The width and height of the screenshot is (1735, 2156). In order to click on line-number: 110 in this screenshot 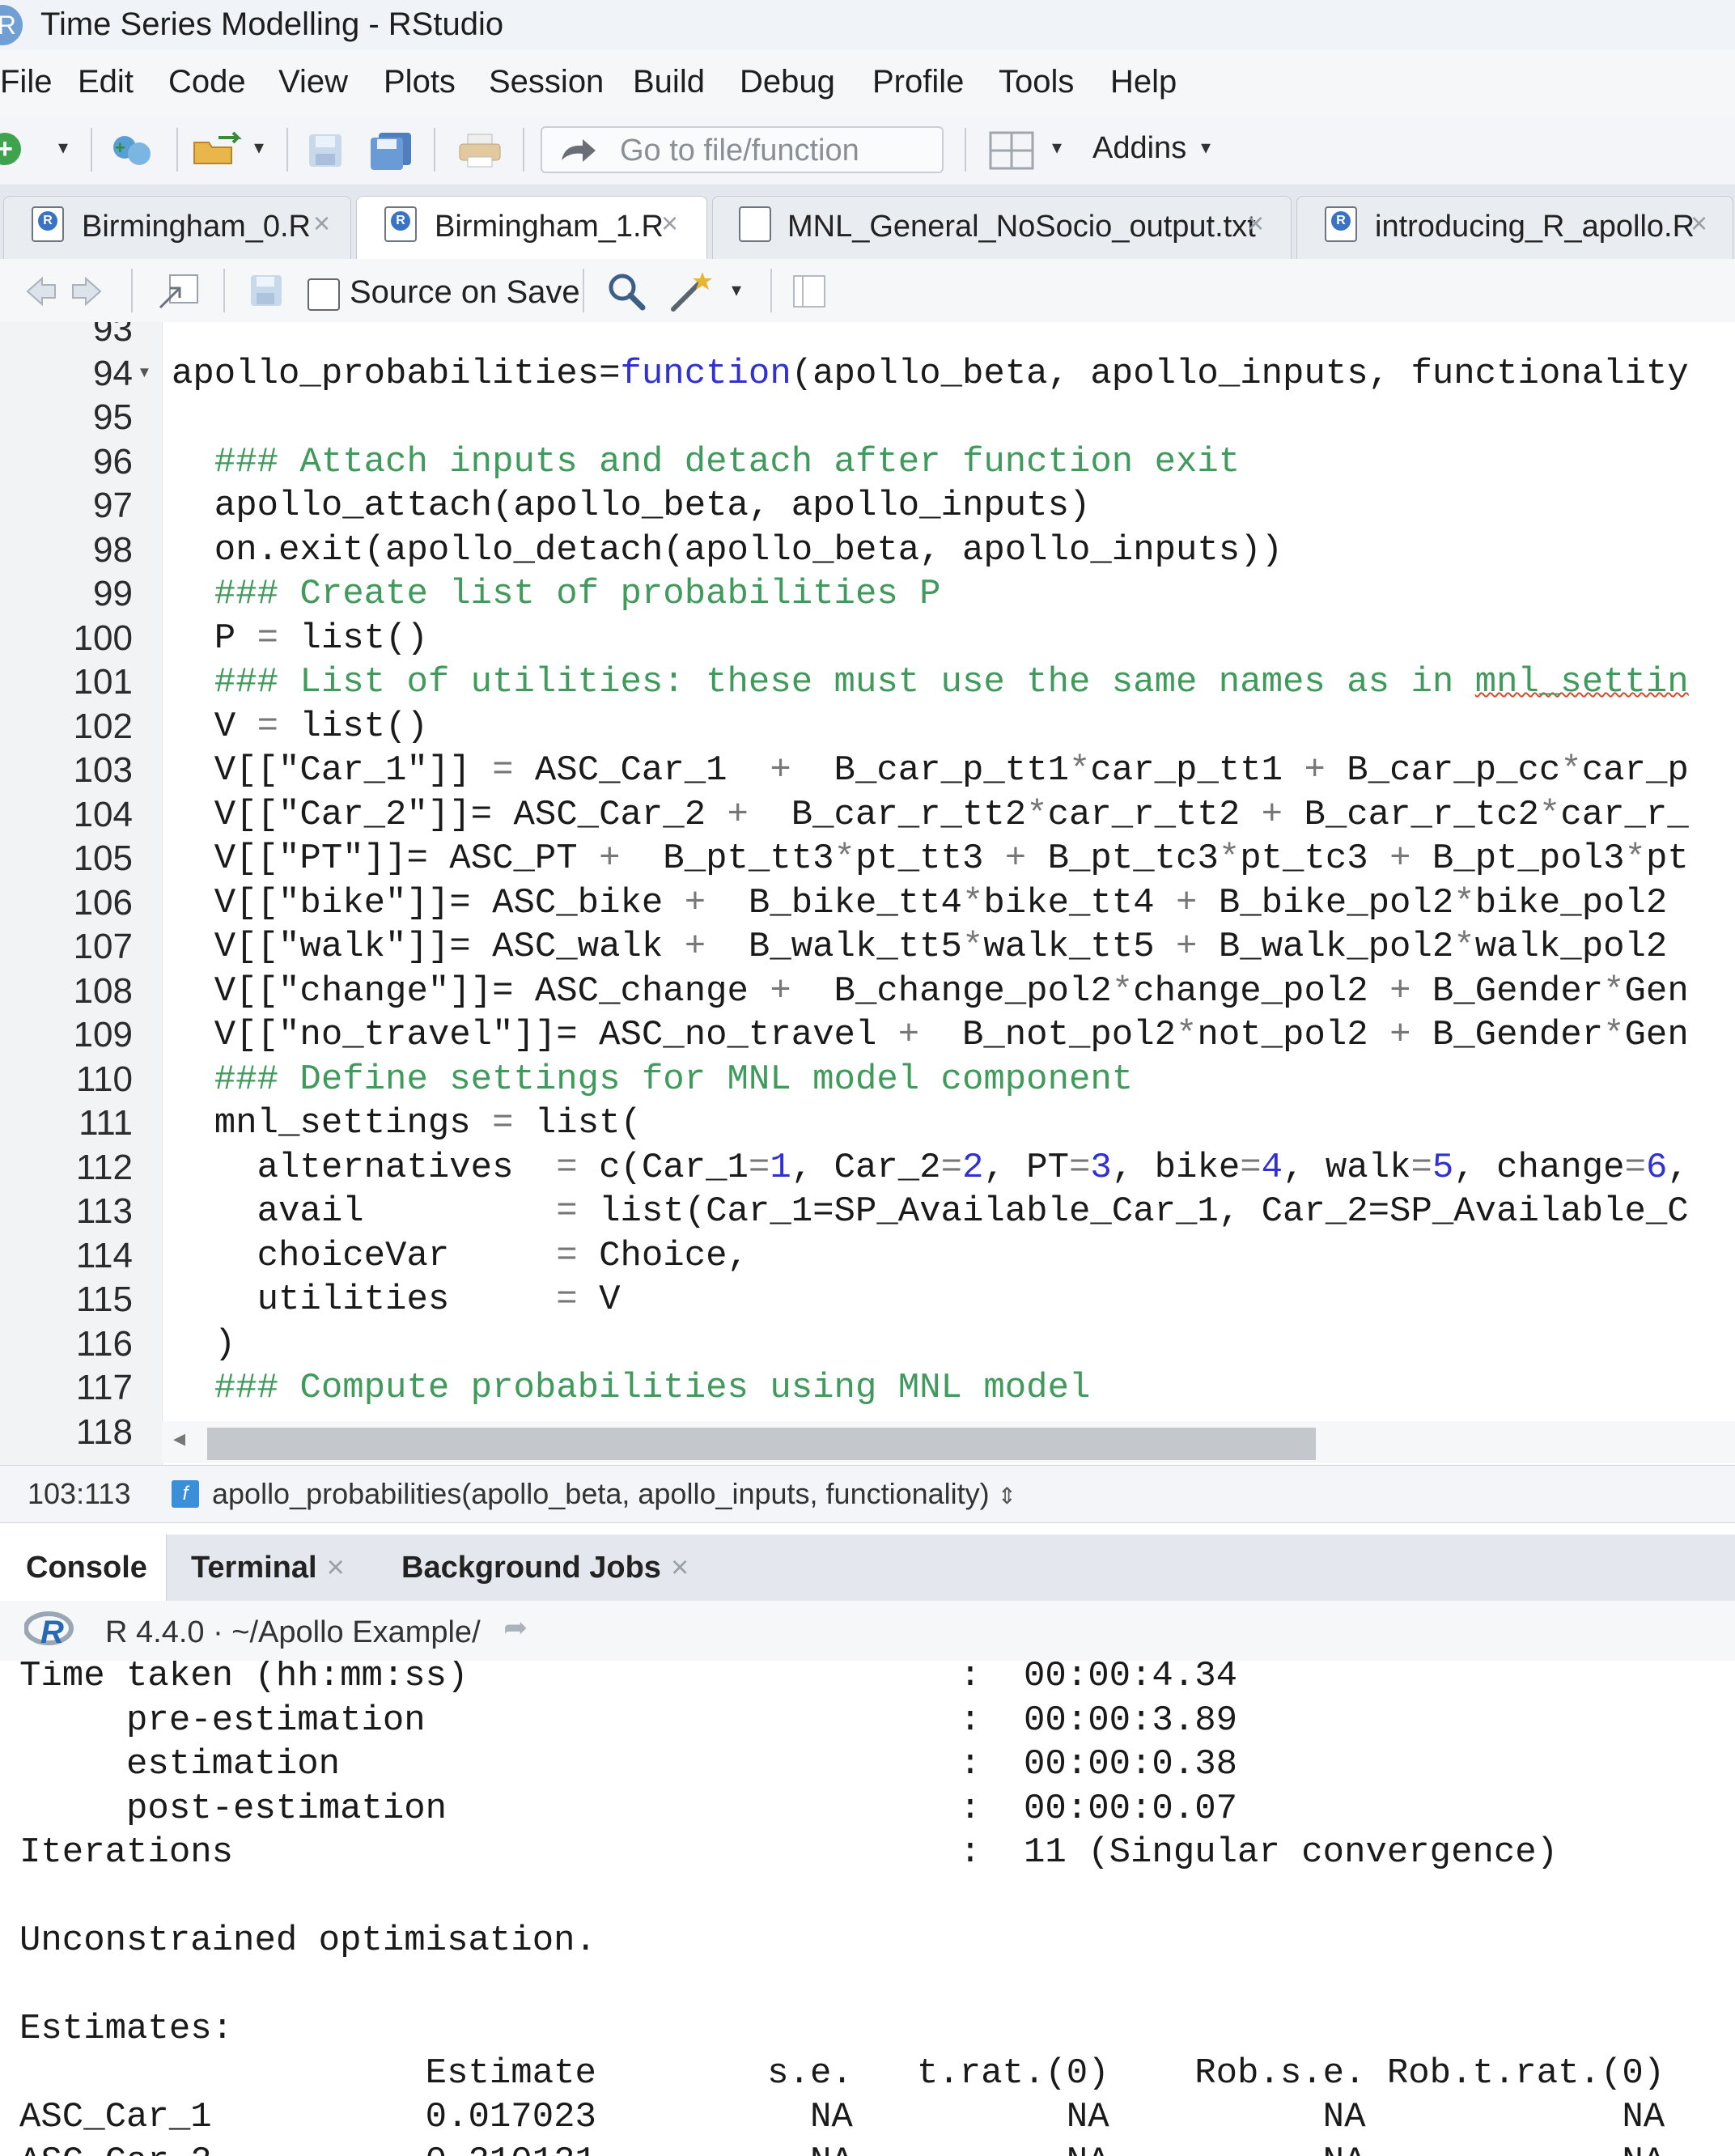, I will do `click(104, 1079)`.